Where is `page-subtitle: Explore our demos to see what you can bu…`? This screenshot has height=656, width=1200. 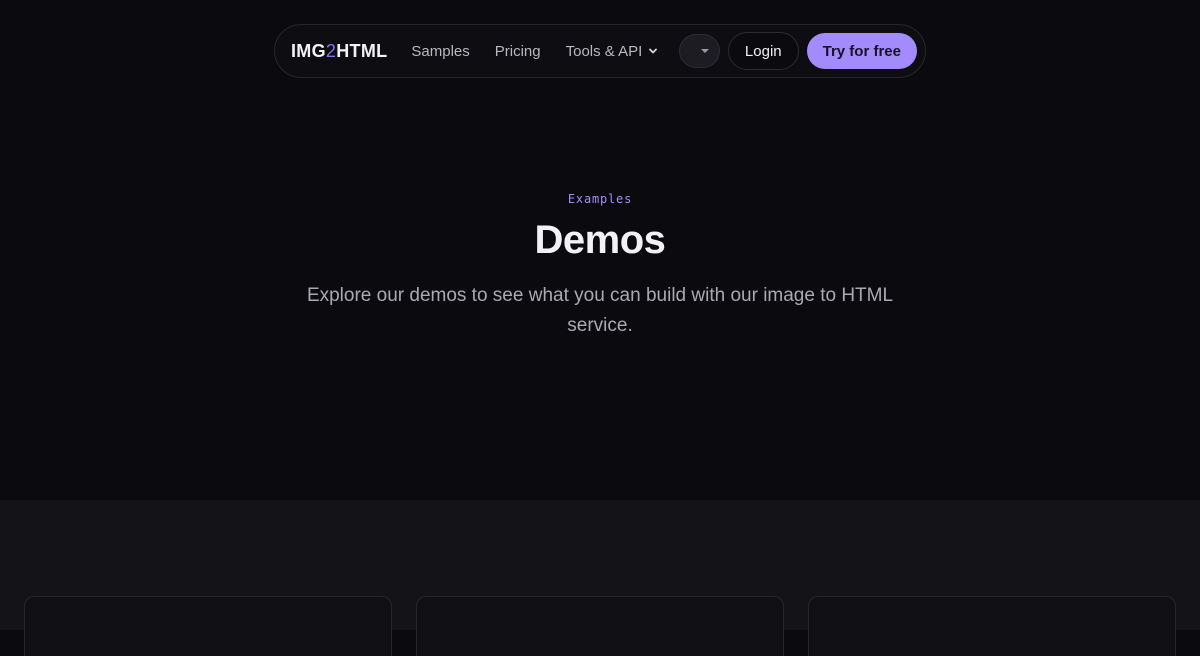 page-subtitle: Explore our demos to see what you can bu… is located at coordinates (600, 310).